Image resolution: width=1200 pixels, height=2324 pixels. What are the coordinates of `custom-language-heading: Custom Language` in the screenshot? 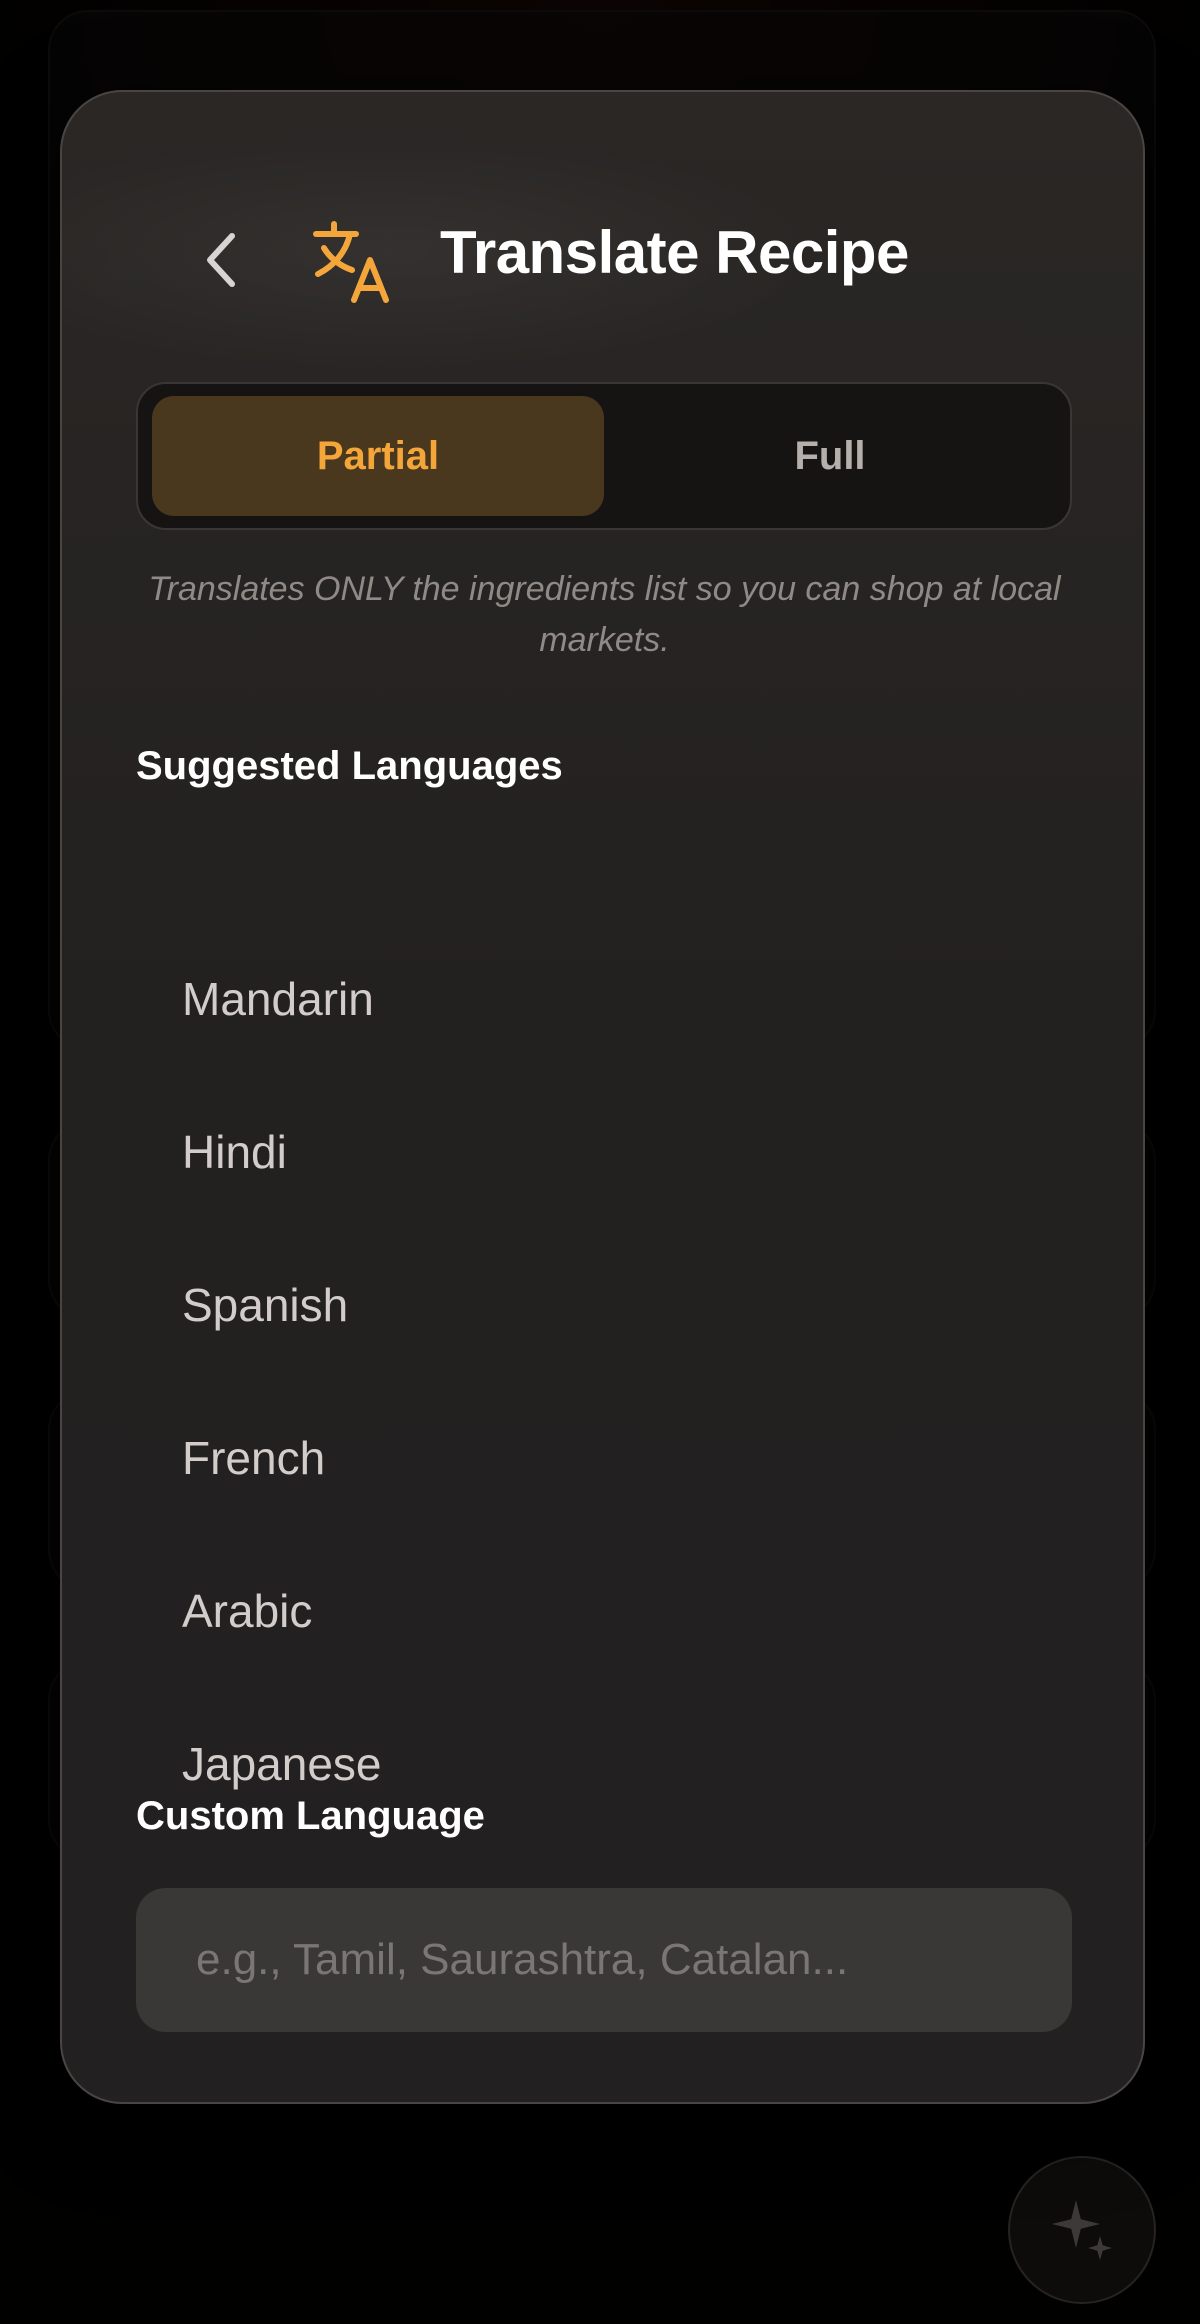 It's located at (310, 1816).